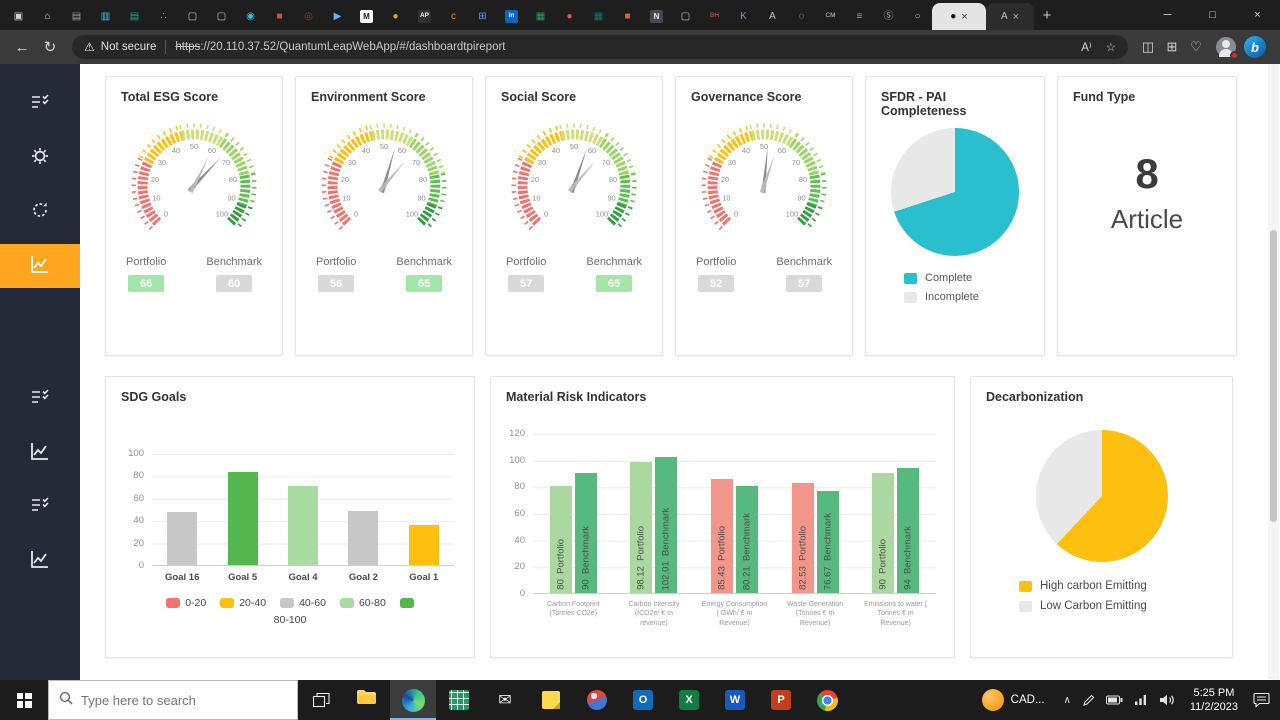  I want to click on taskbar-browser-sphere, so click(597, 700).